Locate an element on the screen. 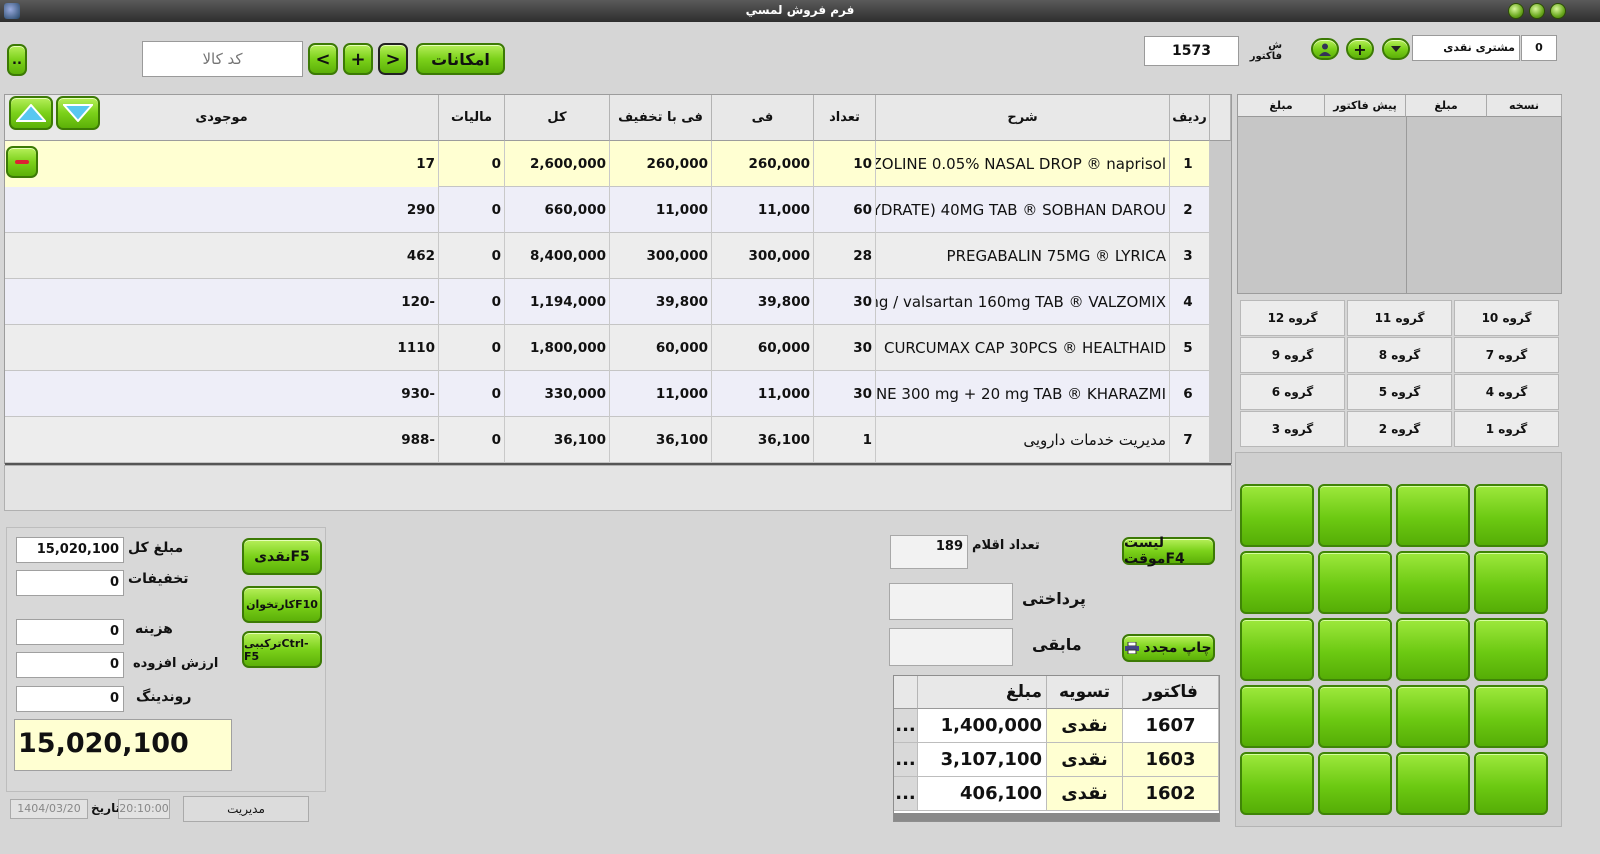 The width and height of the screenshot is (1600, 854). group-button: گروه 8 is located at coordinates (1399, 355).